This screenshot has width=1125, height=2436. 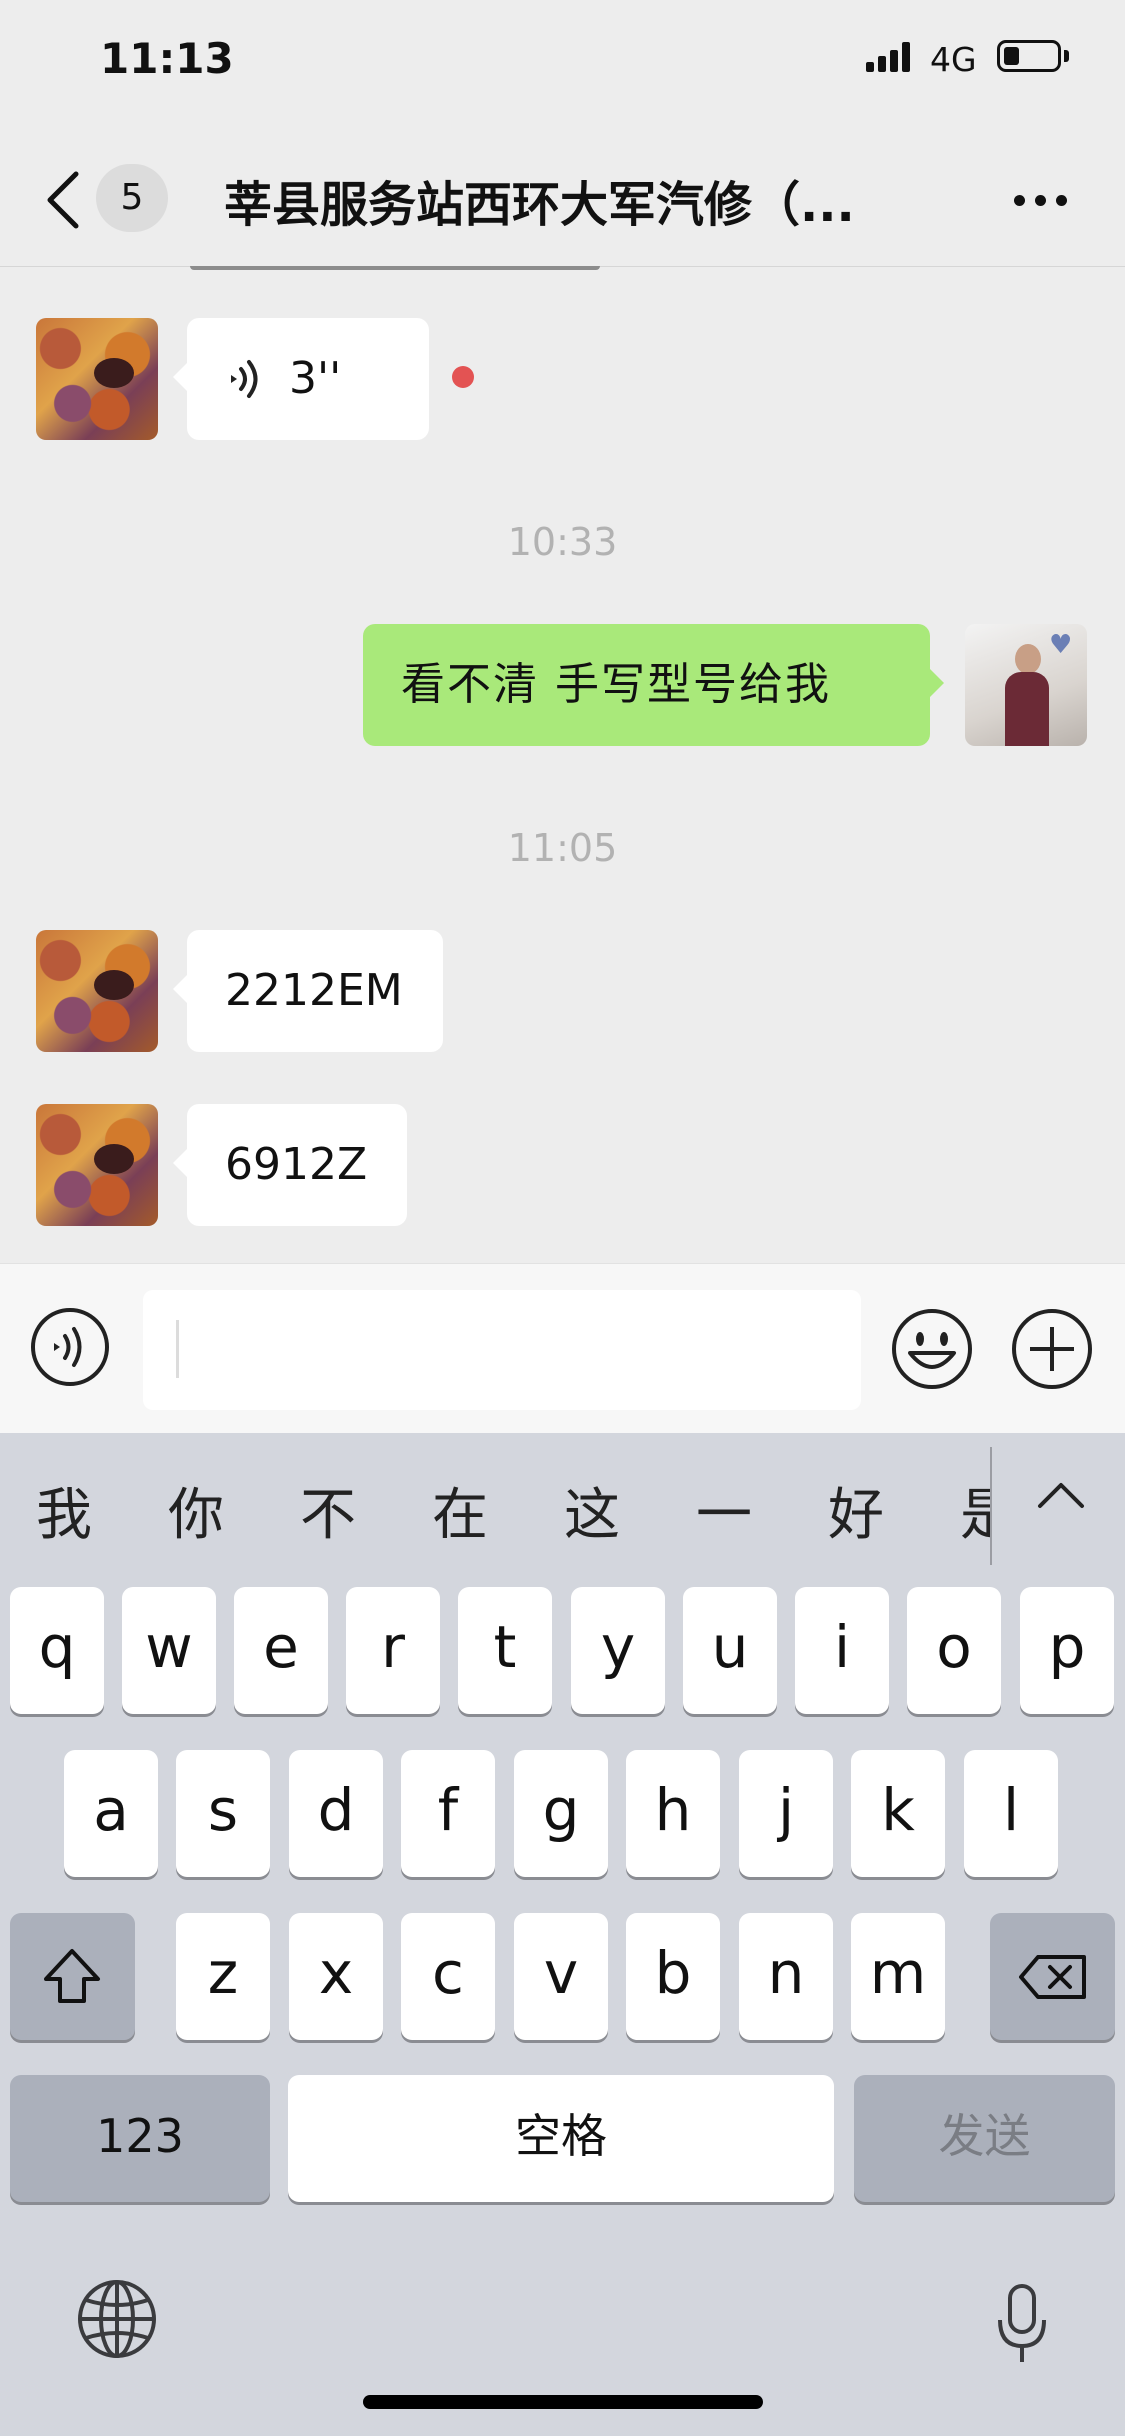 What do you see at coordinates (1052, 1349) in the screenshot?
I see `plus-icon` at bounding box center [1052, 1349].